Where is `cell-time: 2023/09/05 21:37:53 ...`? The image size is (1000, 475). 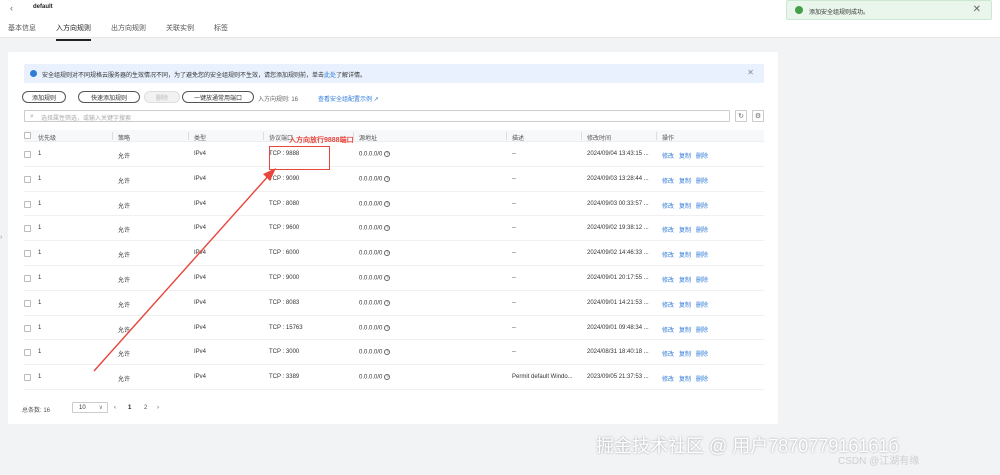
cell-time: 2023/09/05 21:37:53 ... is located at coordinates (618, 377).